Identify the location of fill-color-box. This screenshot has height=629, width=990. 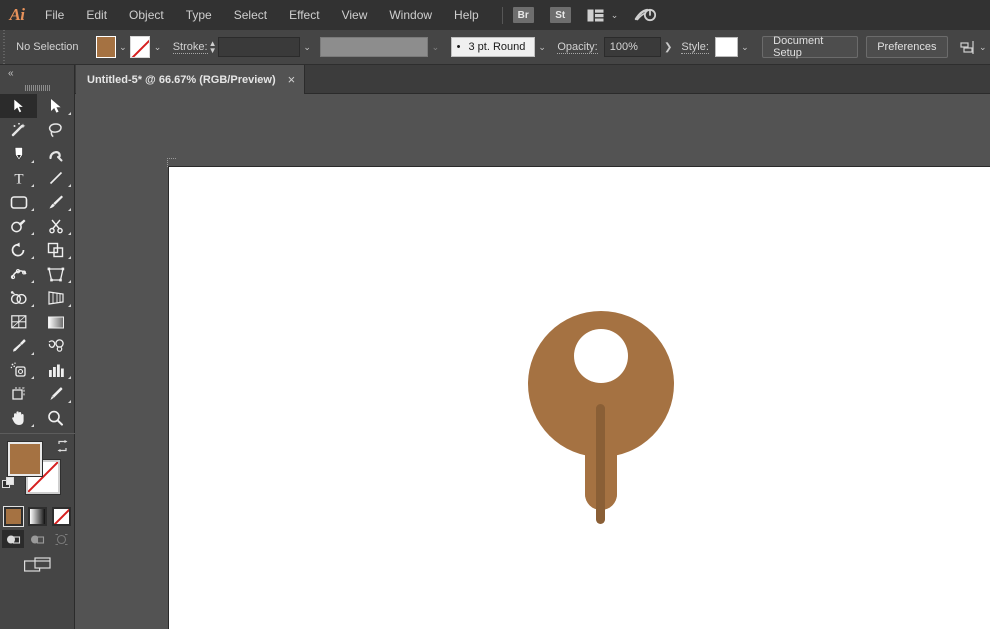
(25, 459).